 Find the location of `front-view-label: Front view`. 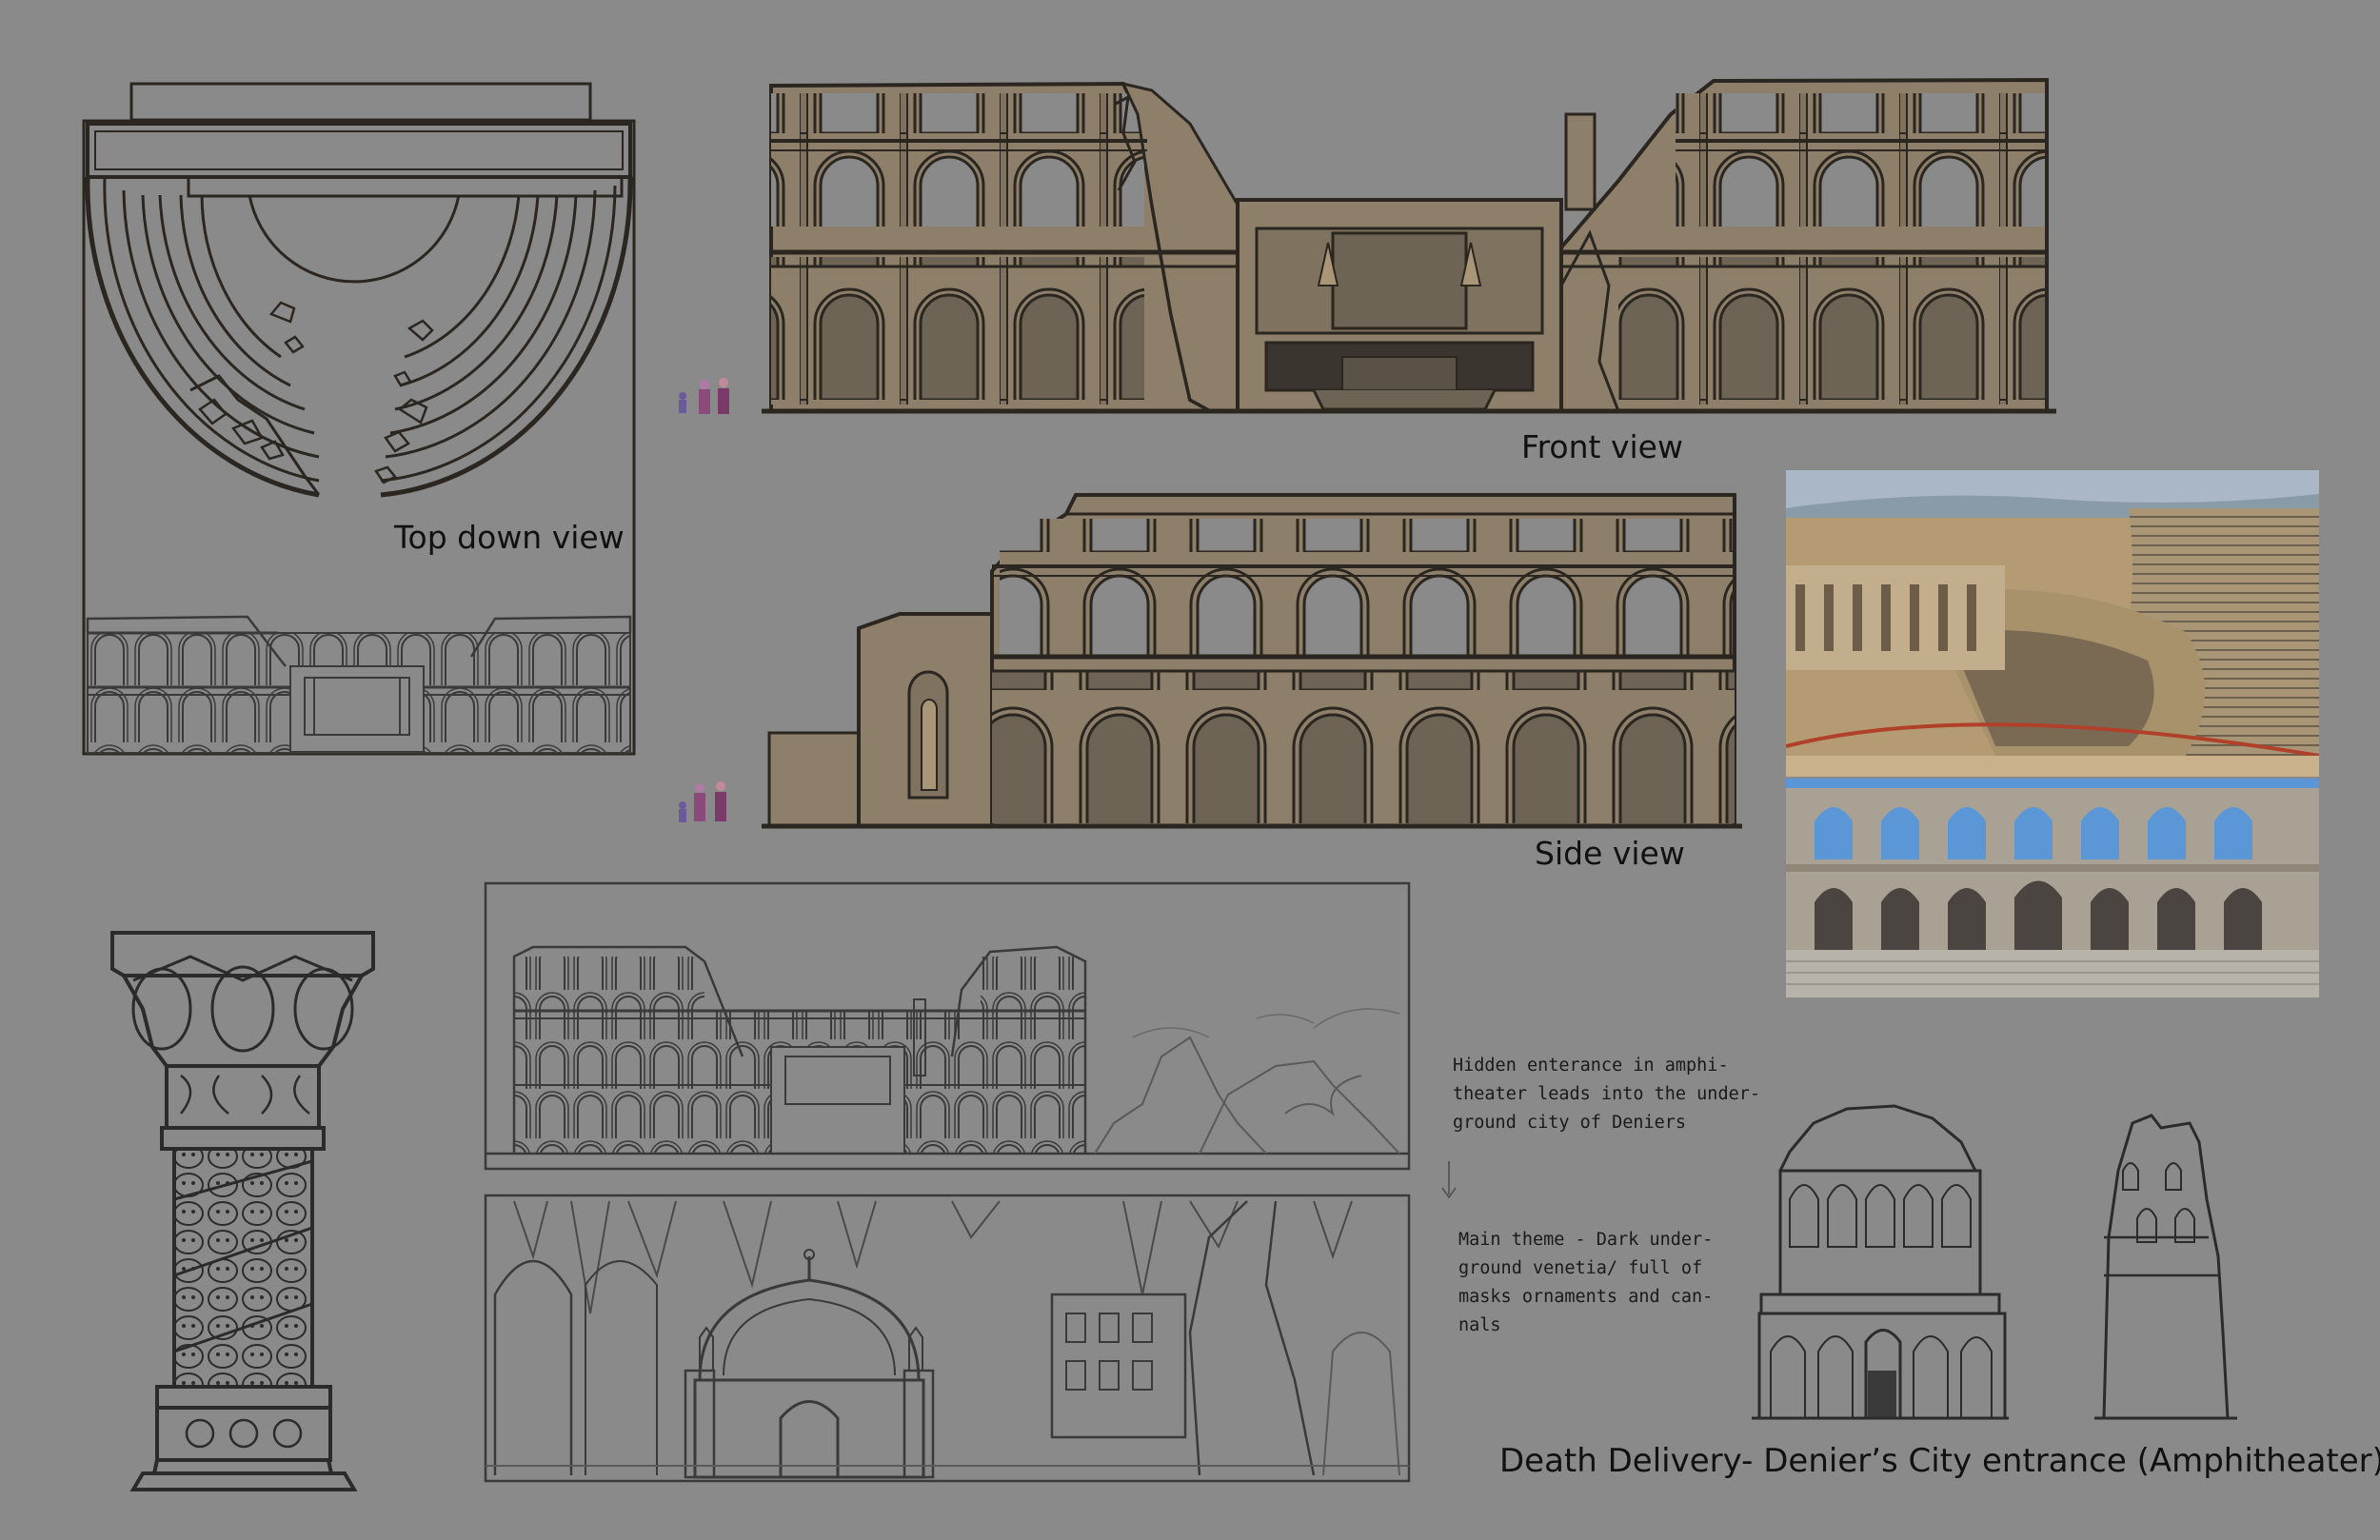

front-view-label: Front view is located at coordinates (1602, 446).